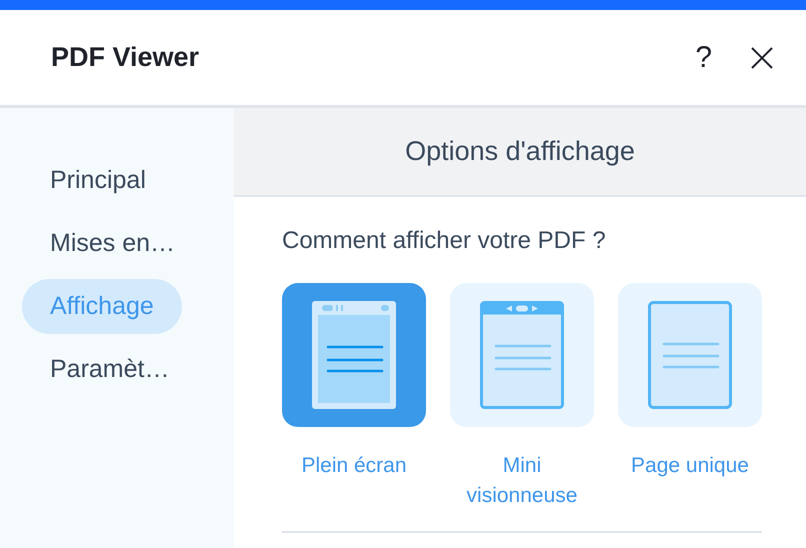  What do you see at coordinates (690, 466) in the screenshot?
I see `option-label: Page unique` at bounding box center [690, 466].